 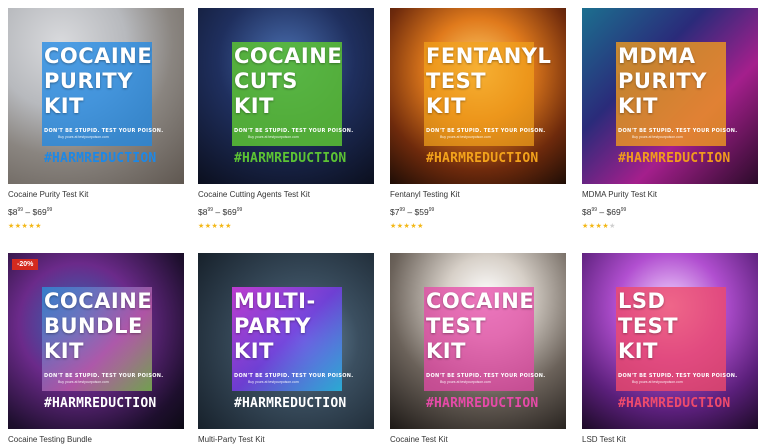 What do you see at coordinates (48, 194) in the screenshot?
I see `product-title: Cocaine Purity Test Kit` at bounding box center [48, 194].